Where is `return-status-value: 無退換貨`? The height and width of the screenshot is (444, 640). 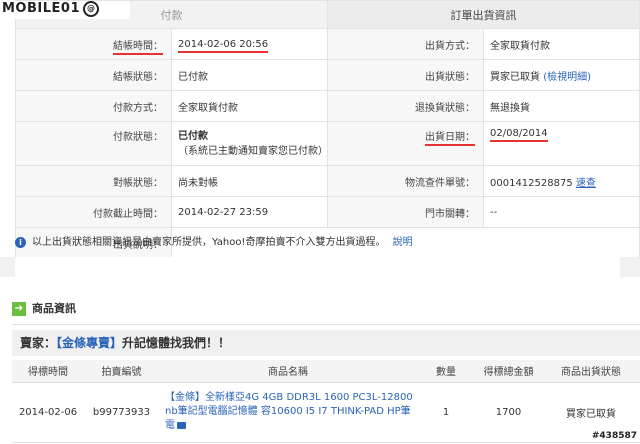 return-status-value: 無退換貨 is located at coordinates (561, 106).